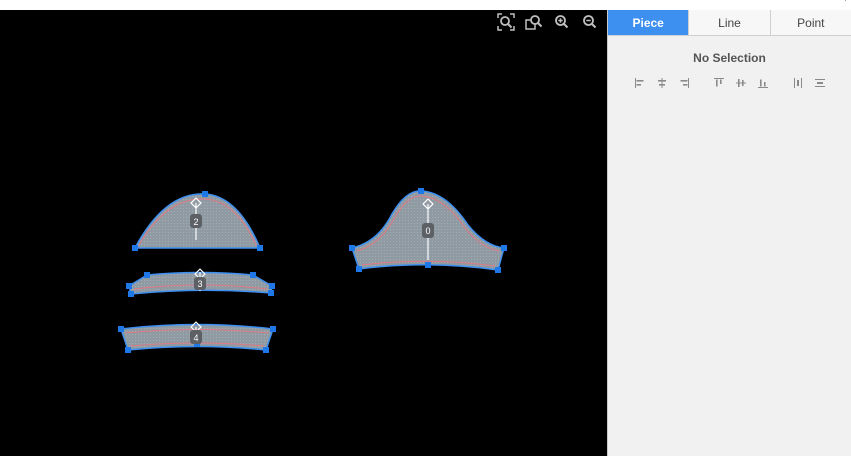 The height and width of the screenshot is (456, 851). I want to click on piece-0-label: 0, so click(427, 231).